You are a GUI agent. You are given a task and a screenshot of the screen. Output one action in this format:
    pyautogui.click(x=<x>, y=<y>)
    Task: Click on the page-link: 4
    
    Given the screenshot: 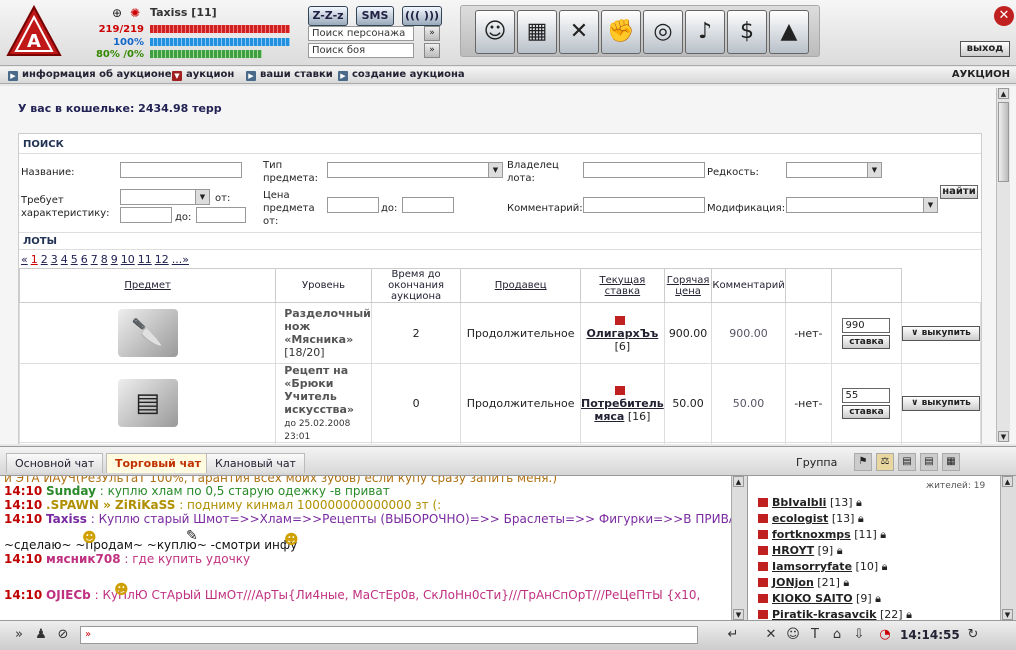 What is the action you would take?
    pyautogui.click(x=64, y=259)
    